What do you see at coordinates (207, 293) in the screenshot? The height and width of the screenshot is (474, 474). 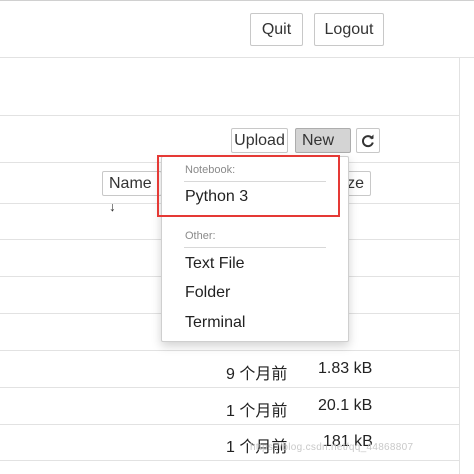 I see `menu-item-folder: Folder` at bounding box center [207, 293].